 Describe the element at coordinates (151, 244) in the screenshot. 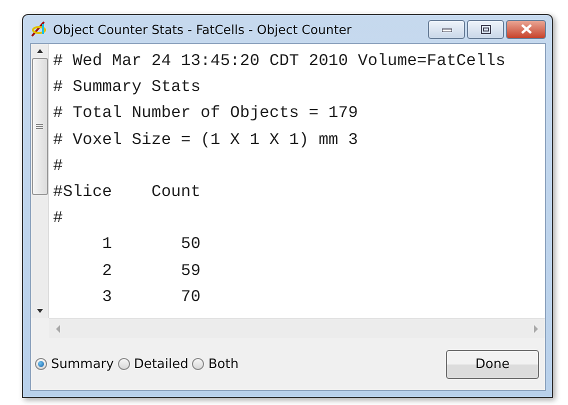

I see `text-line: 1 50` at that location.